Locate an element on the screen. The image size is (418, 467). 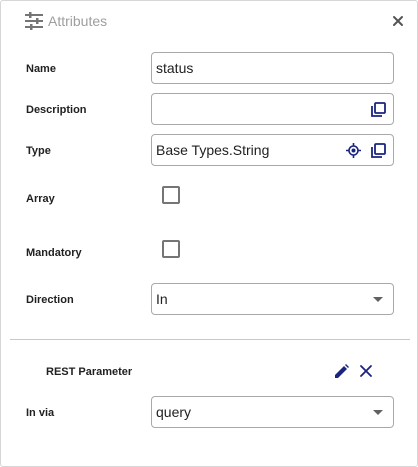
in-via-label: In via is located at coordinates (40, 413).